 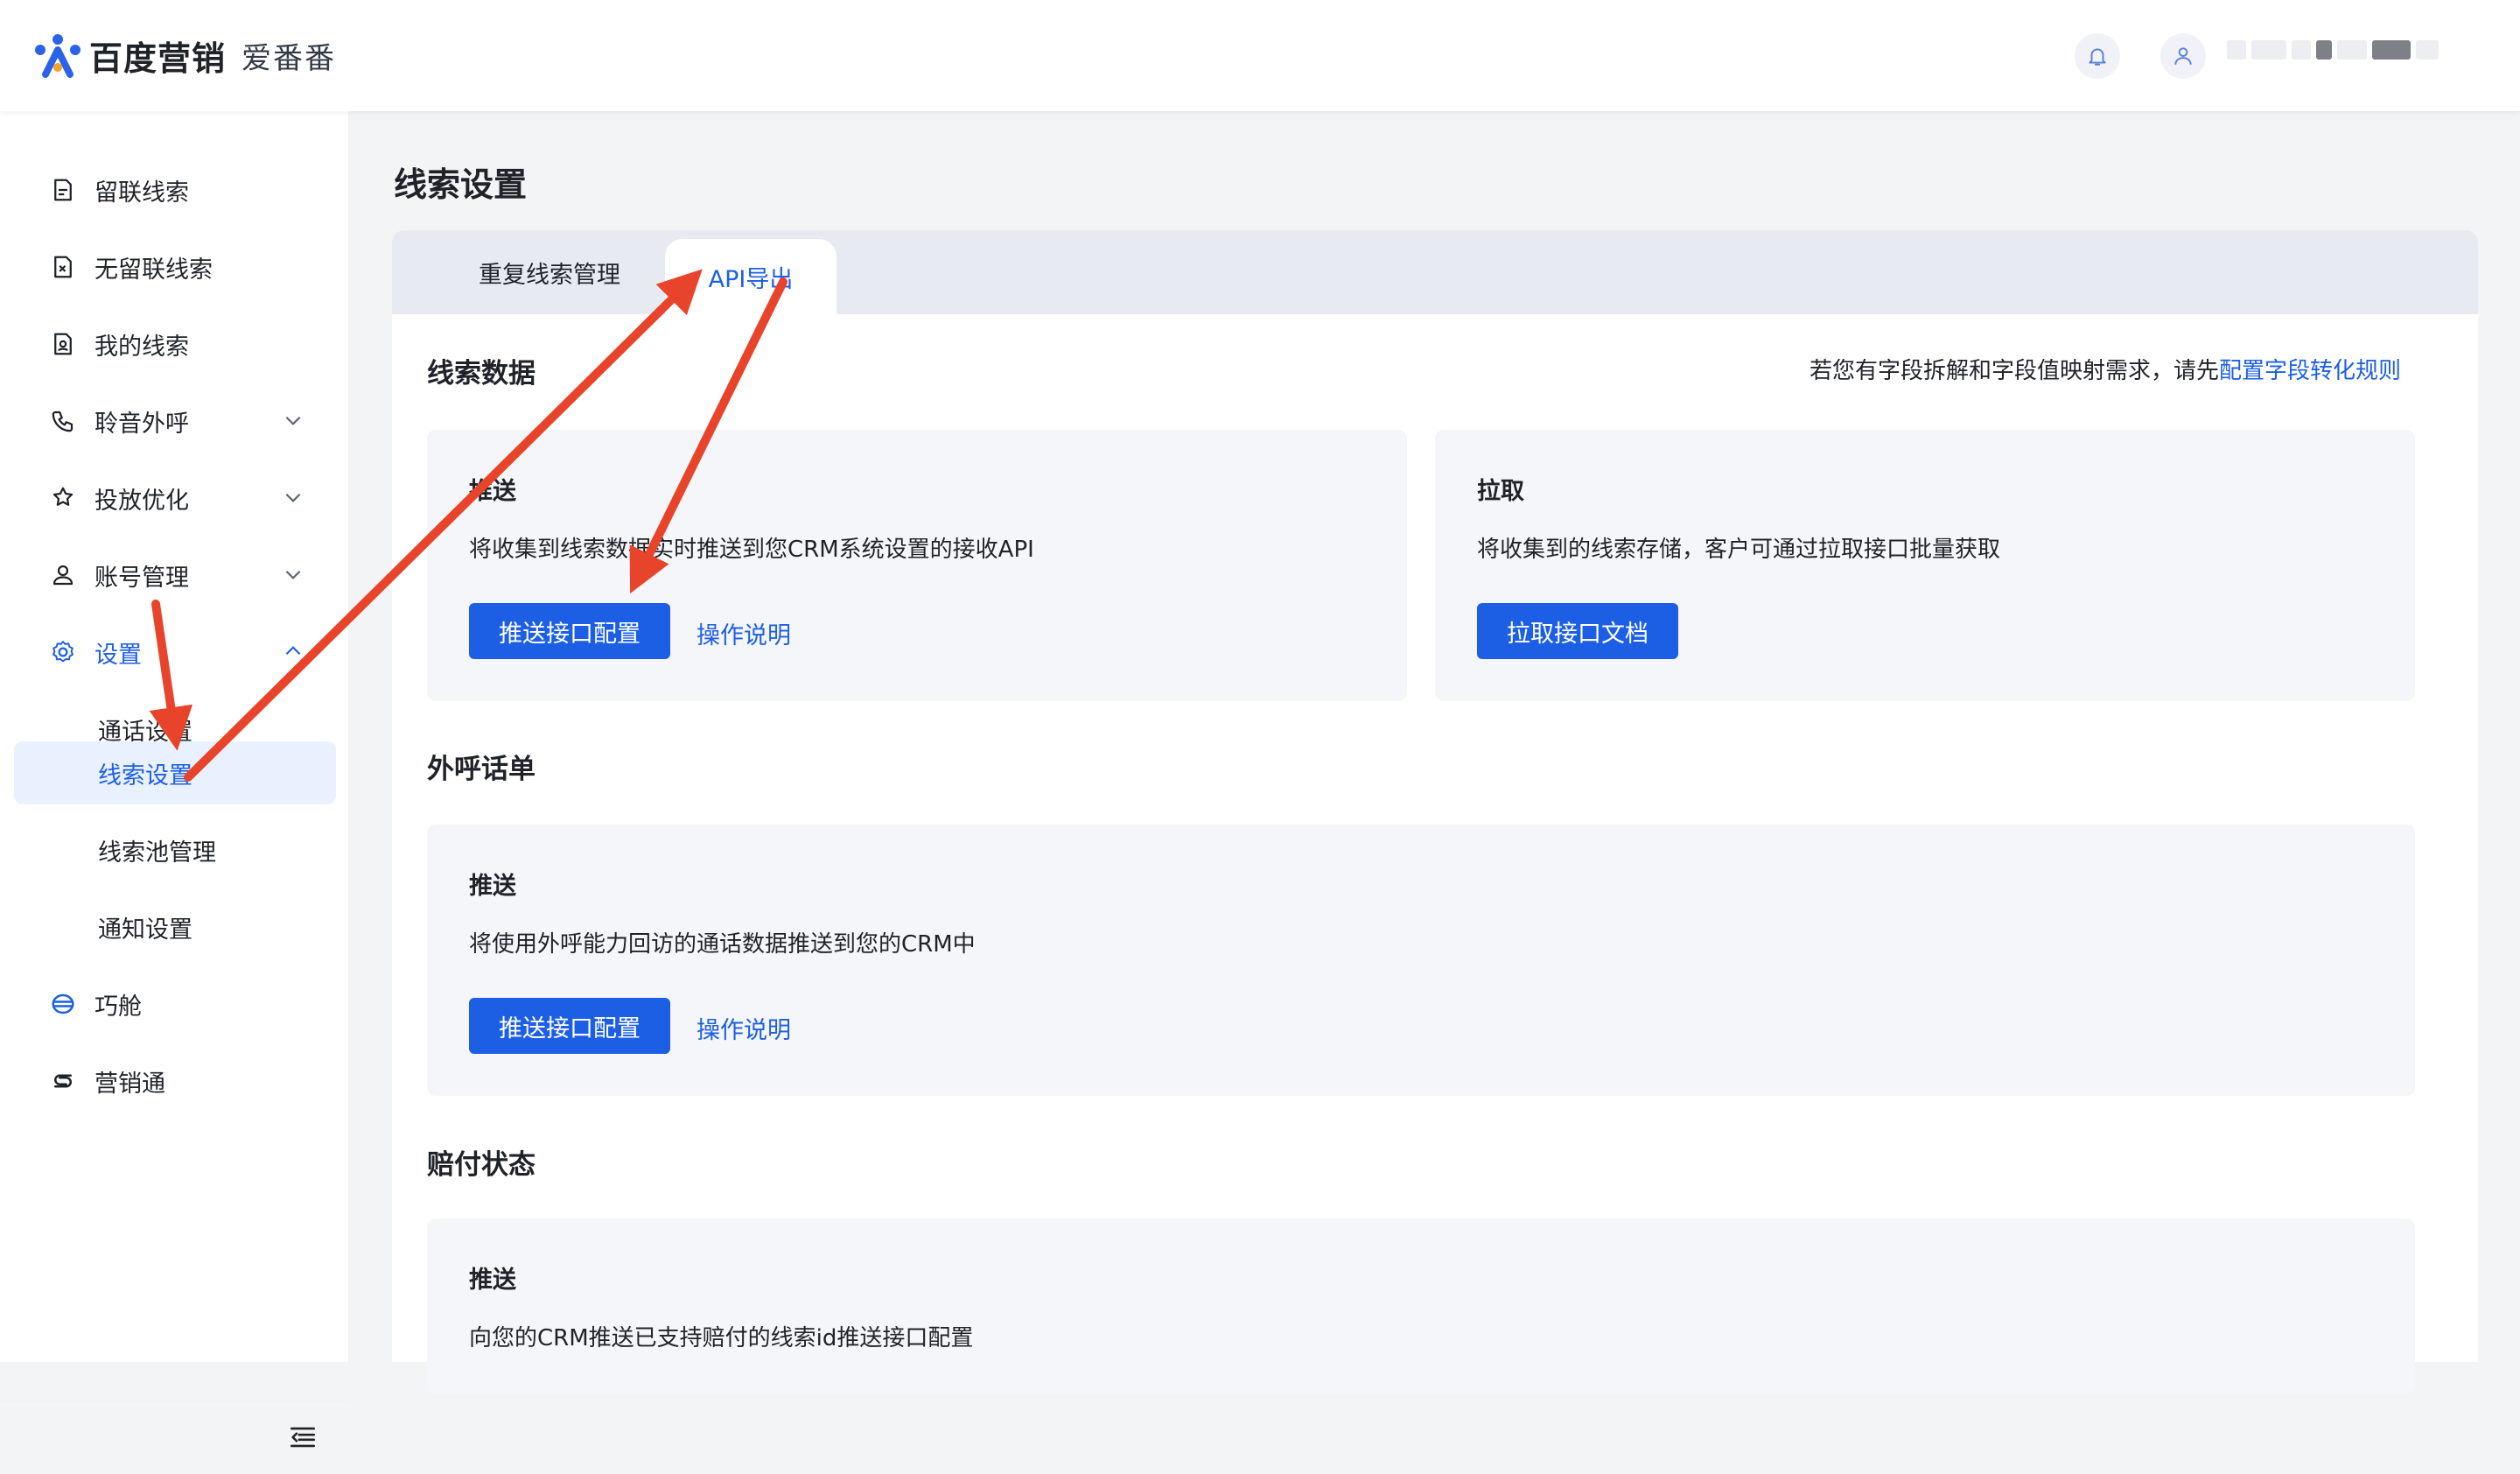 What do you see at coordinates (63, 421) in the screenshot?
I see `phone-icon` at bounding box center [63, 421].